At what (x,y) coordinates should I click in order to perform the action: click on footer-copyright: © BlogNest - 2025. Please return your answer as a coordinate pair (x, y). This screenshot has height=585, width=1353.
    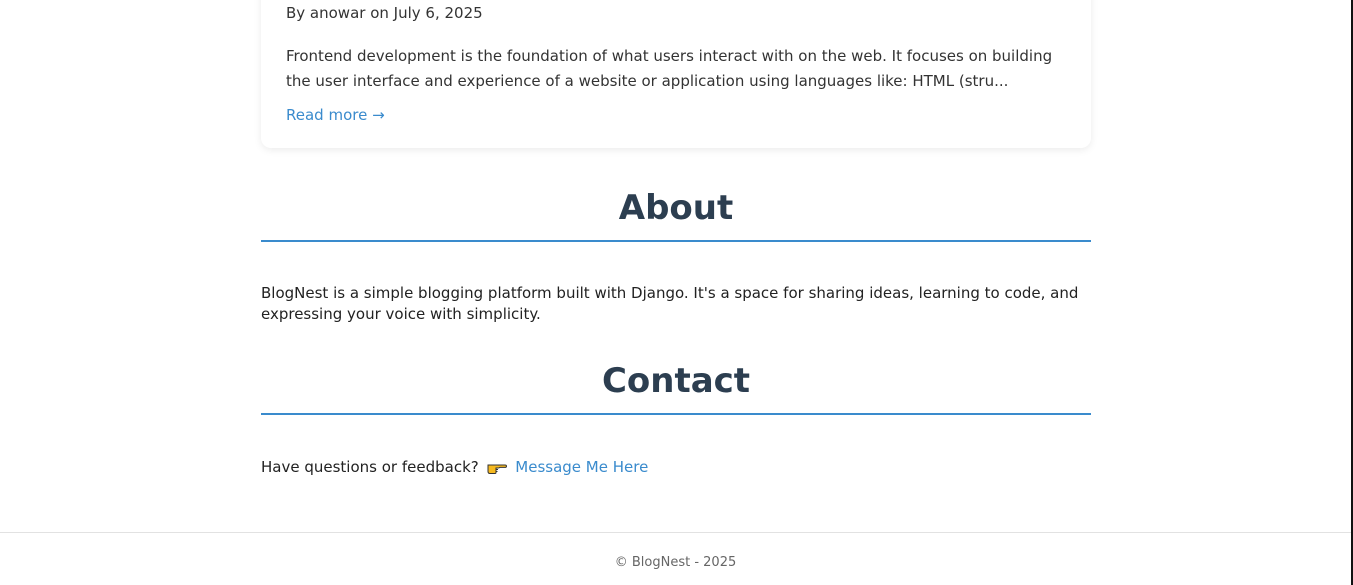
    Looking at the image, I should click on (675, 562).